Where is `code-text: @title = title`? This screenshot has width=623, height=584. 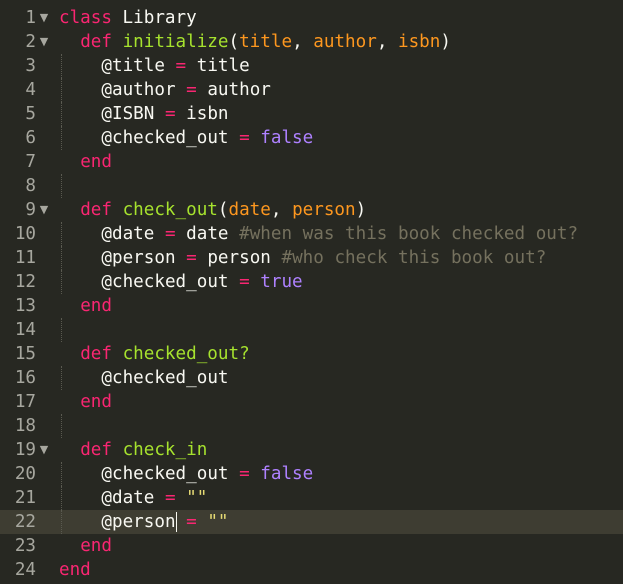 code-text: @title = title is located at coordinates (175, 66).